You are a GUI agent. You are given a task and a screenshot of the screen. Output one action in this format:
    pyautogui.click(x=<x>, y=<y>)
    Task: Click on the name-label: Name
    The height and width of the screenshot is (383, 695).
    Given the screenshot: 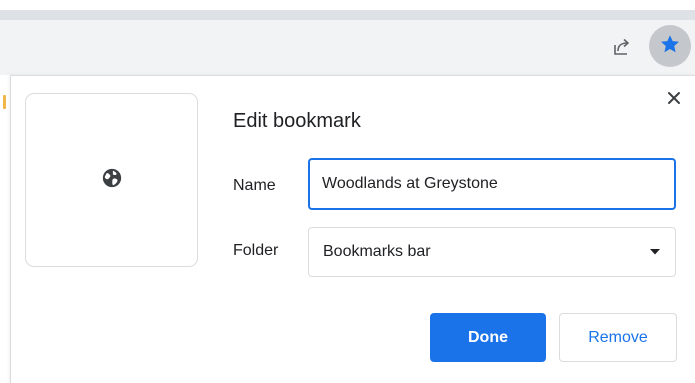 What is the action you would take?
    pyautogui.click(x=254, y=185)
    